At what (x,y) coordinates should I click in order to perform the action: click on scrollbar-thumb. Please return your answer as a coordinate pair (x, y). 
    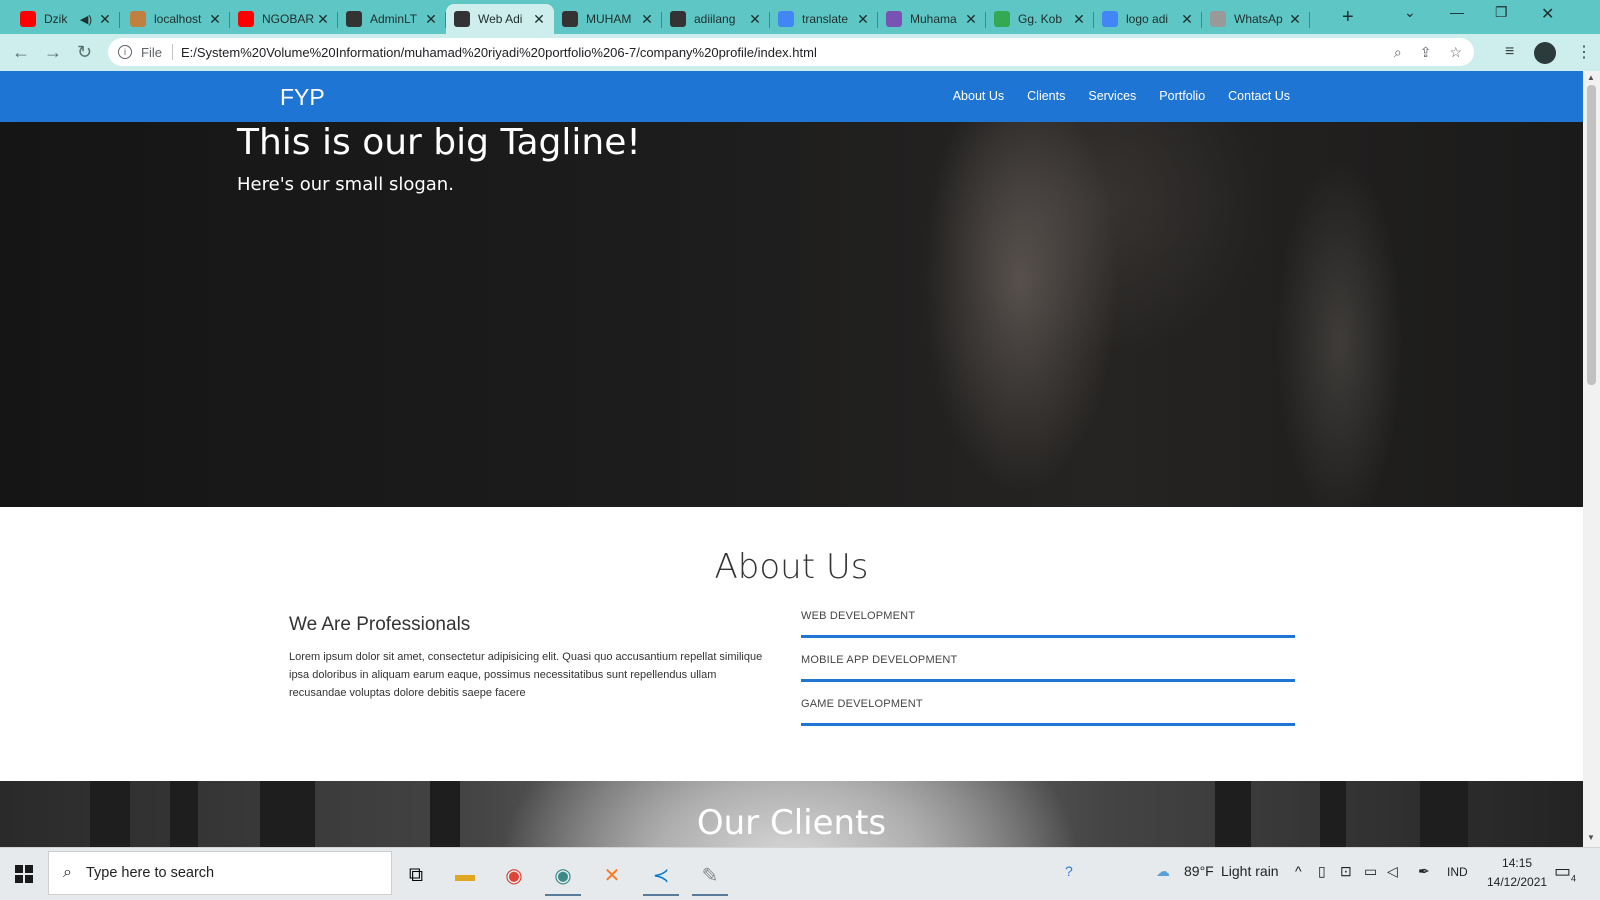
    Looking at the image, I should click on (1591, 235).